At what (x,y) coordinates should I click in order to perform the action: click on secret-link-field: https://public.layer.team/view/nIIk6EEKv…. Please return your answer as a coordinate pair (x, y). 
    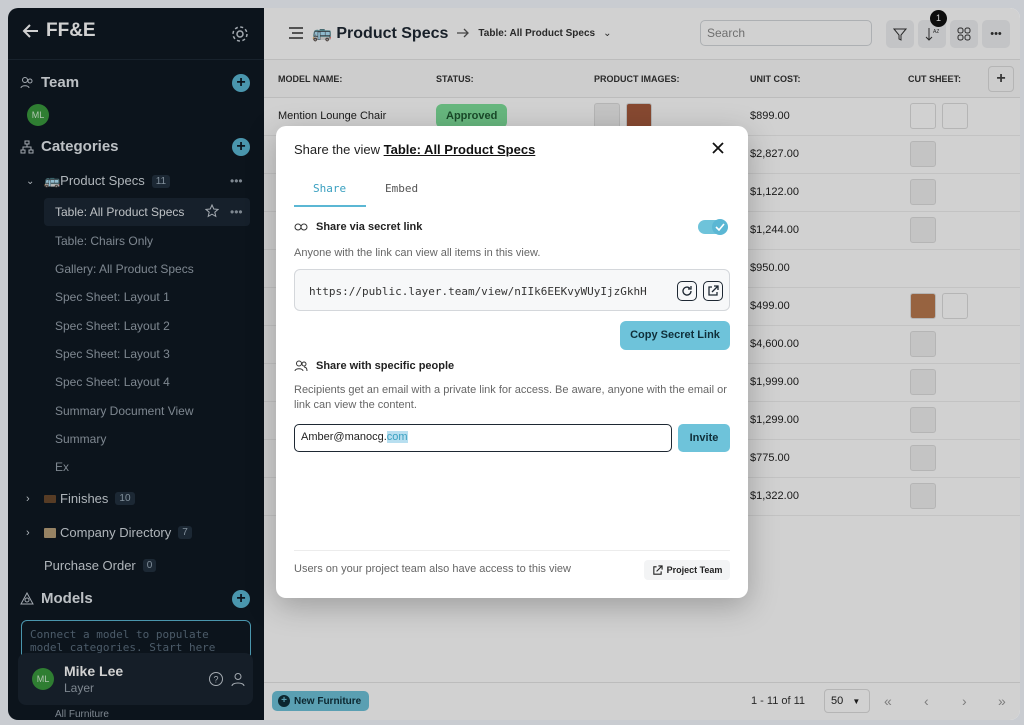
    Looking at the image, I should click on (512, 290).